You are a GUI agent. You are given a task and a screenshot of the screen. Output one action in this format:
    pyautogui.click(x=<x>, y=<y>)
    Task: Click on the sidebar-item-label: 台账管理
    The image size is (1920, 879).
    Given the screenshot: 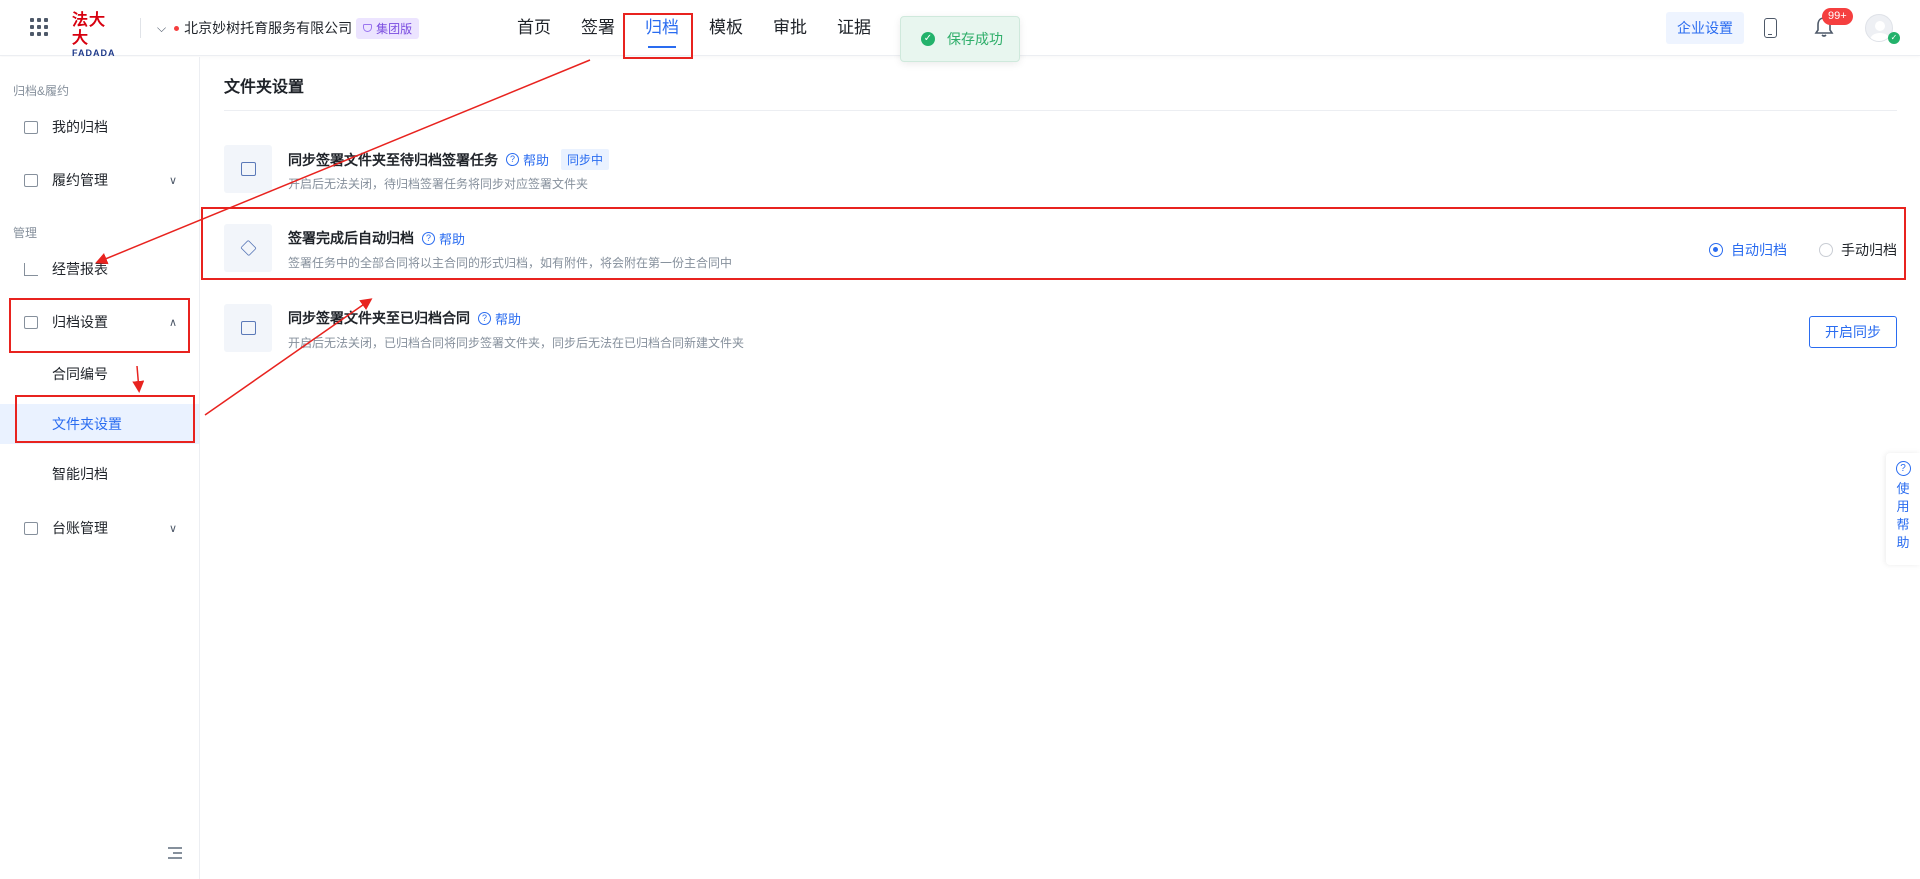 What is the action you would take?
    pyautogui.click(x=80, y=528)
    